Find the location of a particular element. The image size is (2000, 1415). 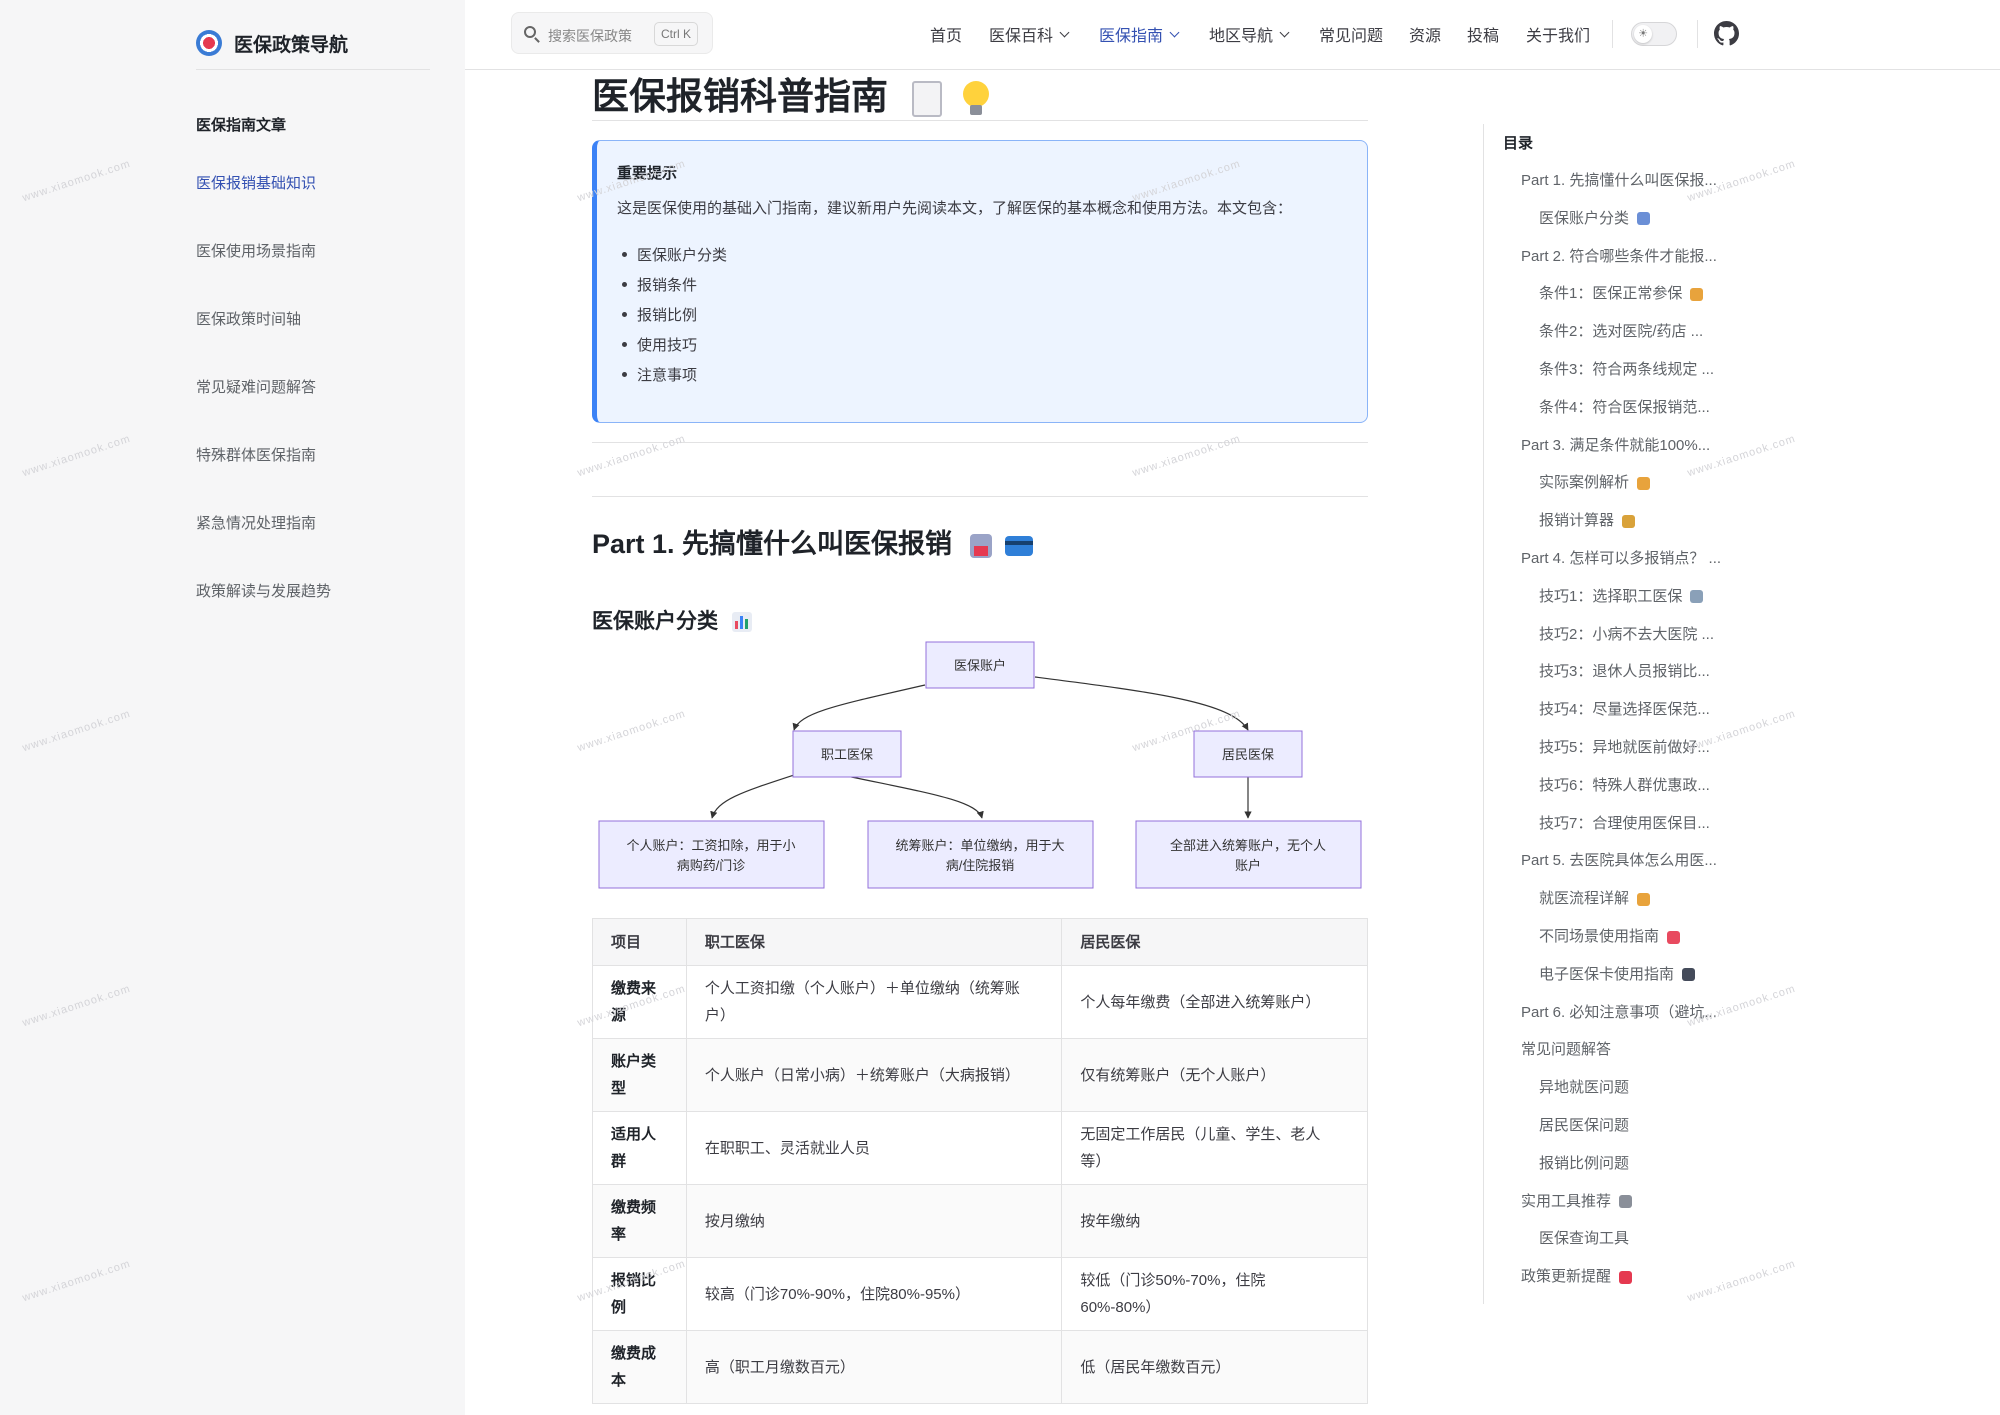

table-cell-line: 适用人 is located at coordinates (634, 1134).